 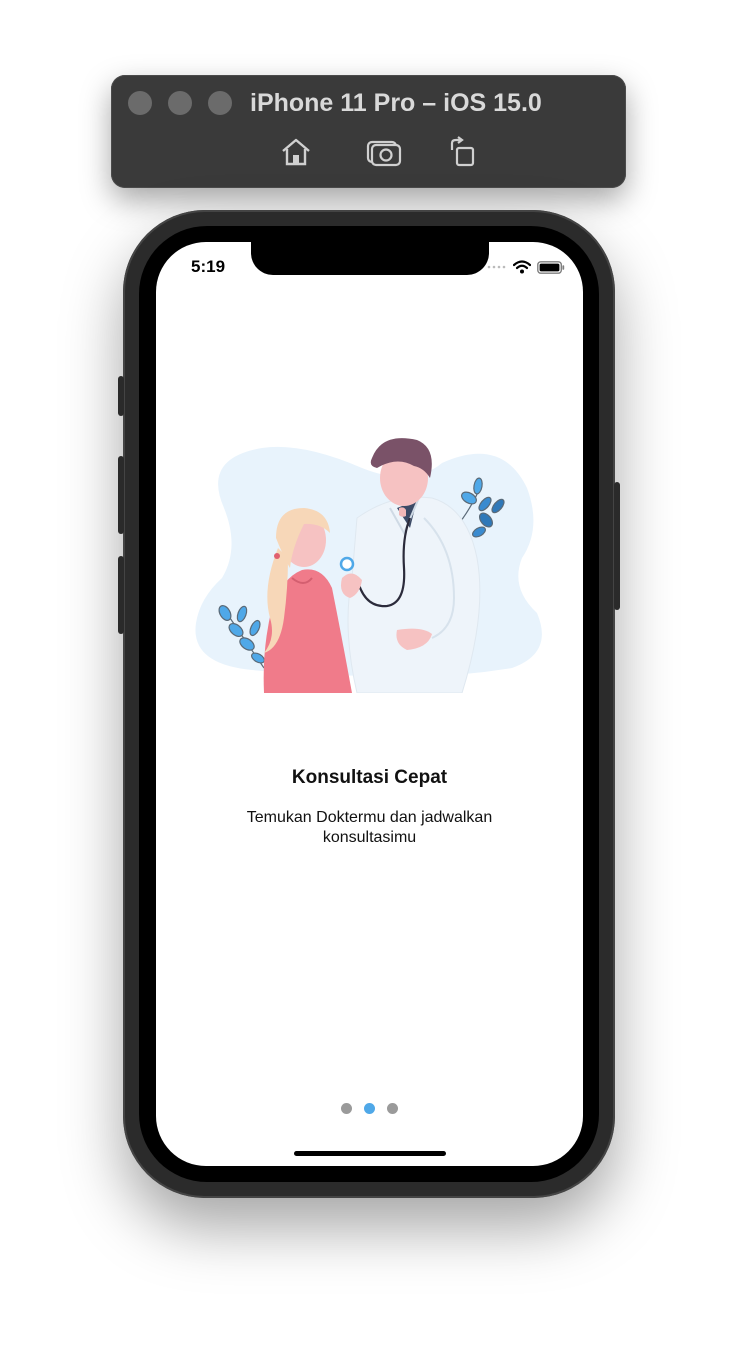 I want to click on home-icon, so click(x=296, y=152).